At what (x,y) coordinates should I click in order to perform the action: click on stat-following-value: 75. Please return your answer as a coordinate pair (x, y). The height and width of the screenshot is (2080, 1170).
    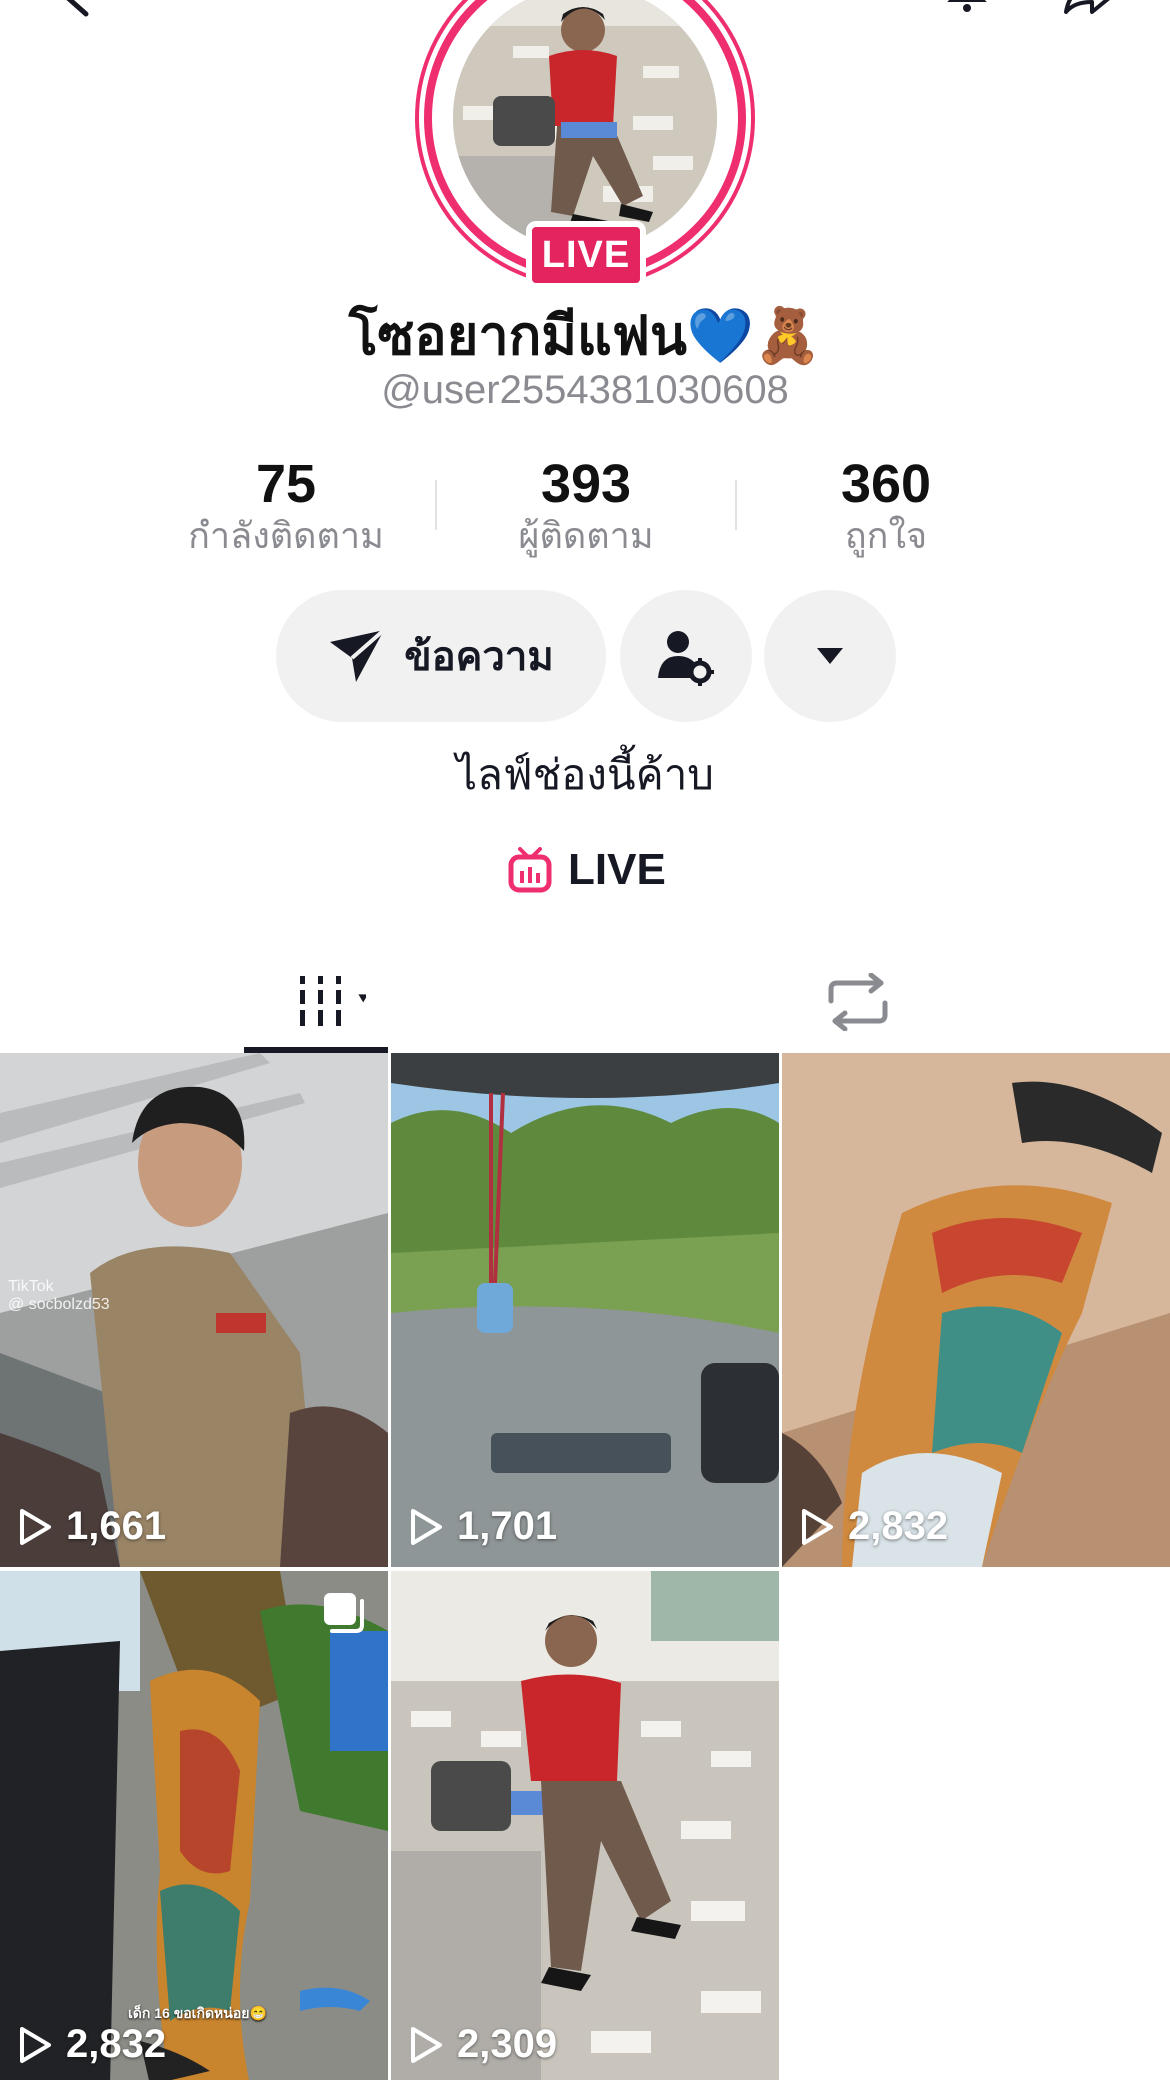
    Looking at the image, I should click on (286, 484).